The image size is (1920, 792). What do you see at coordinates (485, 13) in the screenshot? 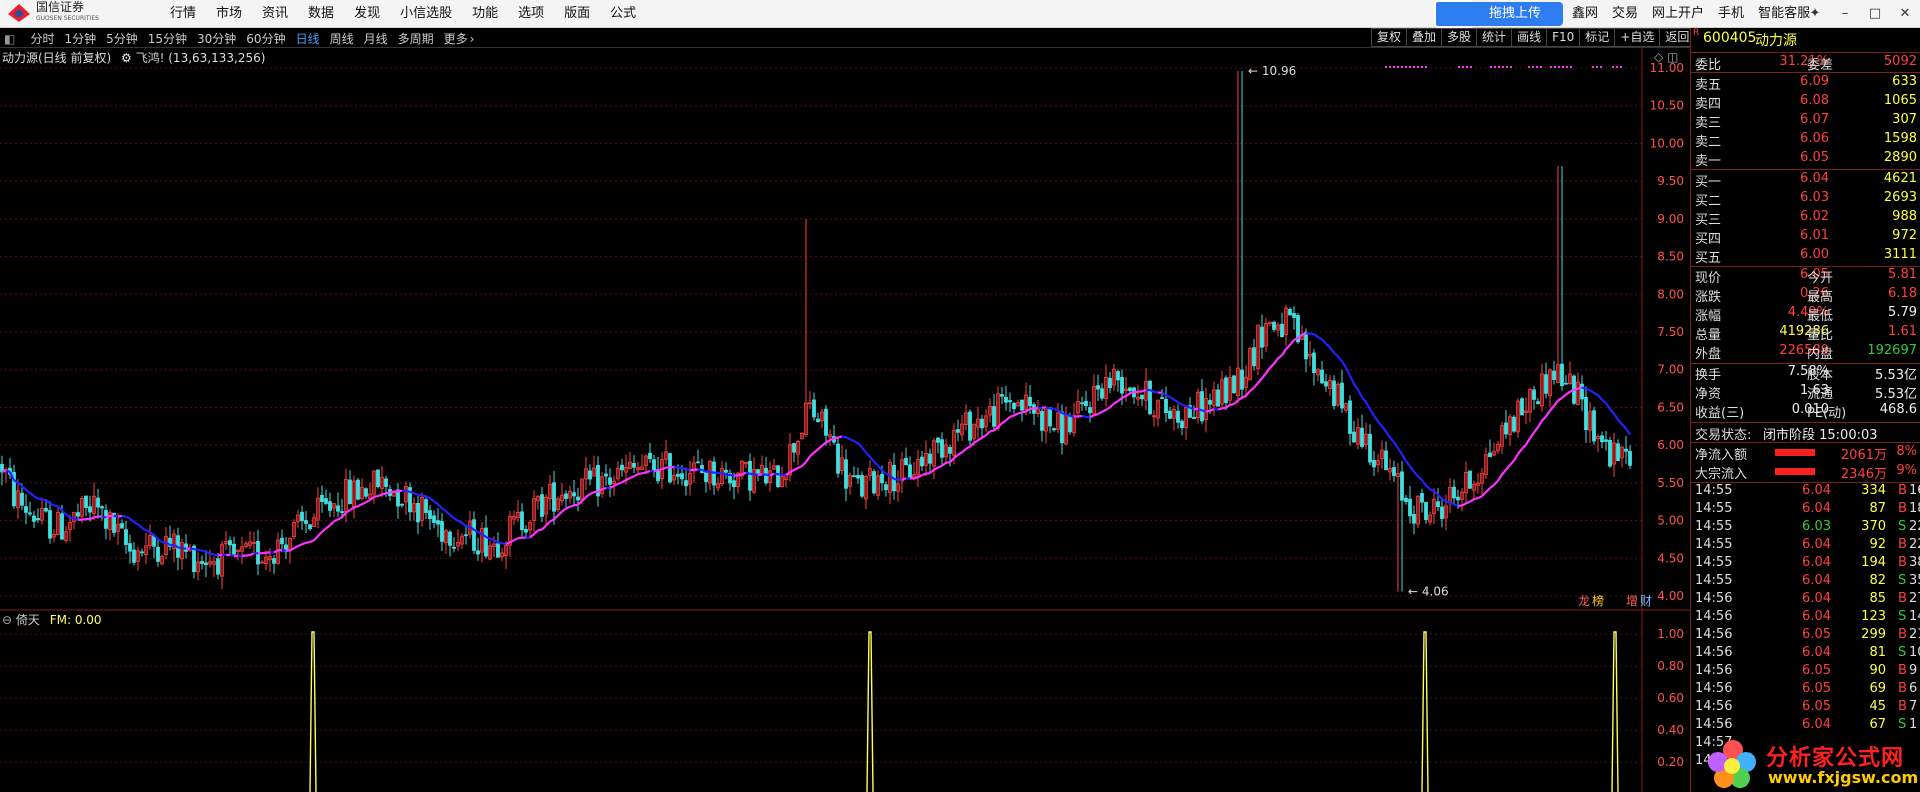
I see `menu-item-6: 功能` at bounding box center [485, 13].